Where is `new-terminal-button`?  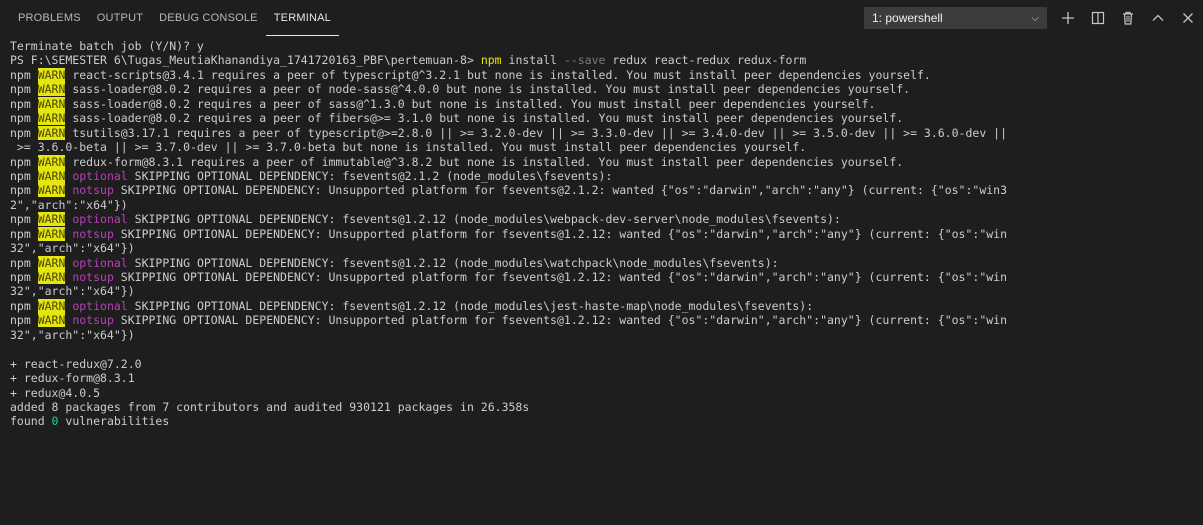 new-terminal-button is located at coordinates (1068, 18).